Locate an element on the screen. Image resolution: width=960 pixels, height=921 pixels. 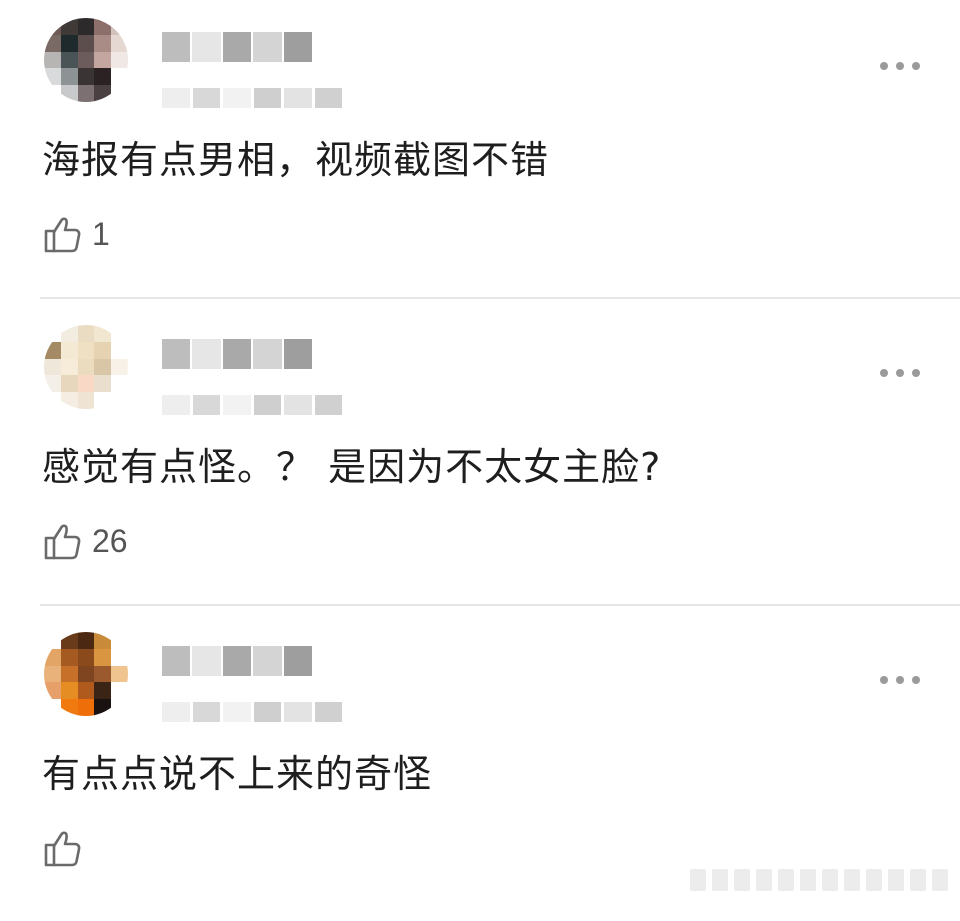
comment-text: 海报有点男相，视频截图不错 is located at coordinates (296, 160).